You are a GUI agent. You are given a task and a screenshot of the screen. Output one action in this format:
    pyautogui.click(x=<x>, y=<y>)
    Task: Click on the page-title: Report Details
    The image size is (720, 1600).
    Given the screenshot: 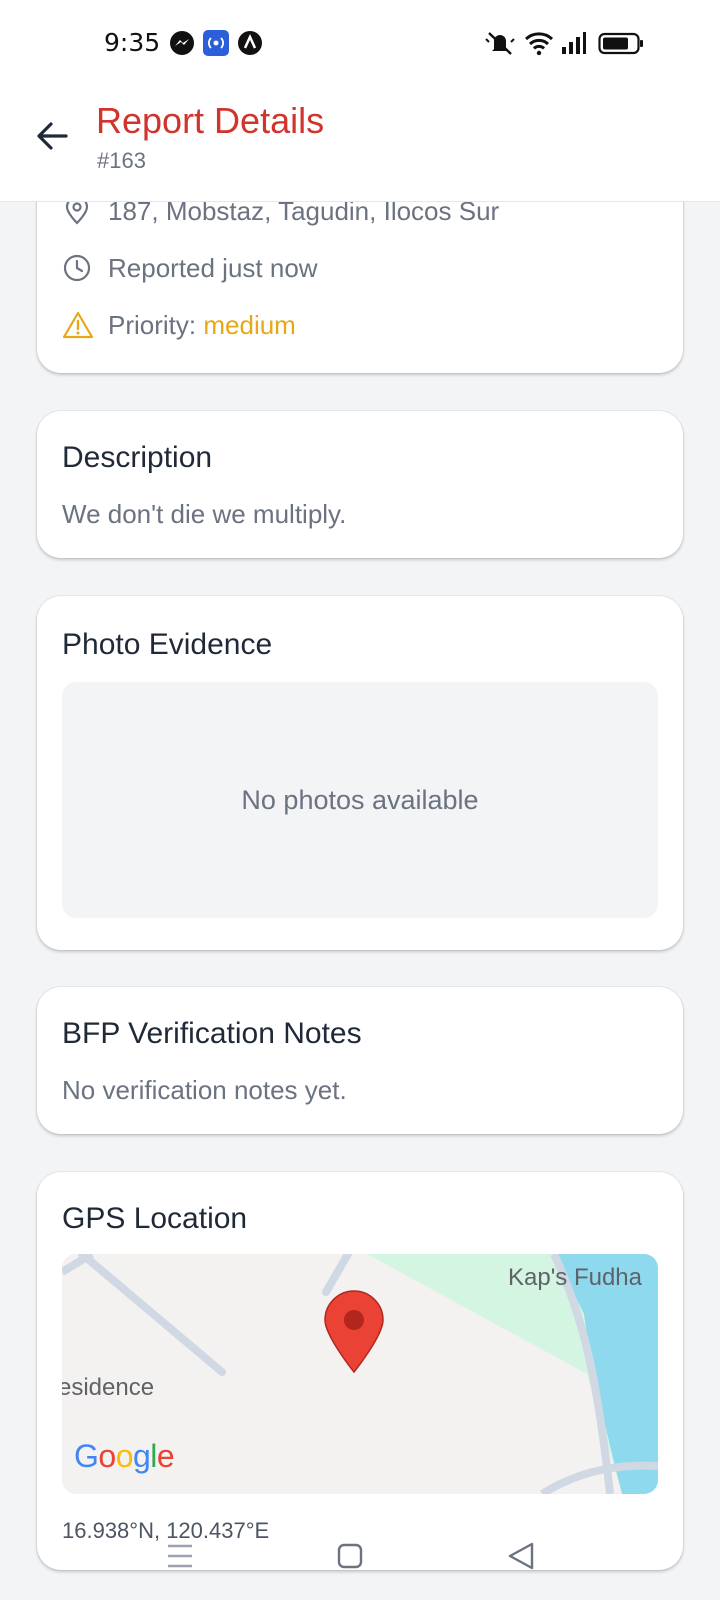 What is the action you would take?
    pyautogui.click(x=210, y=120)
    